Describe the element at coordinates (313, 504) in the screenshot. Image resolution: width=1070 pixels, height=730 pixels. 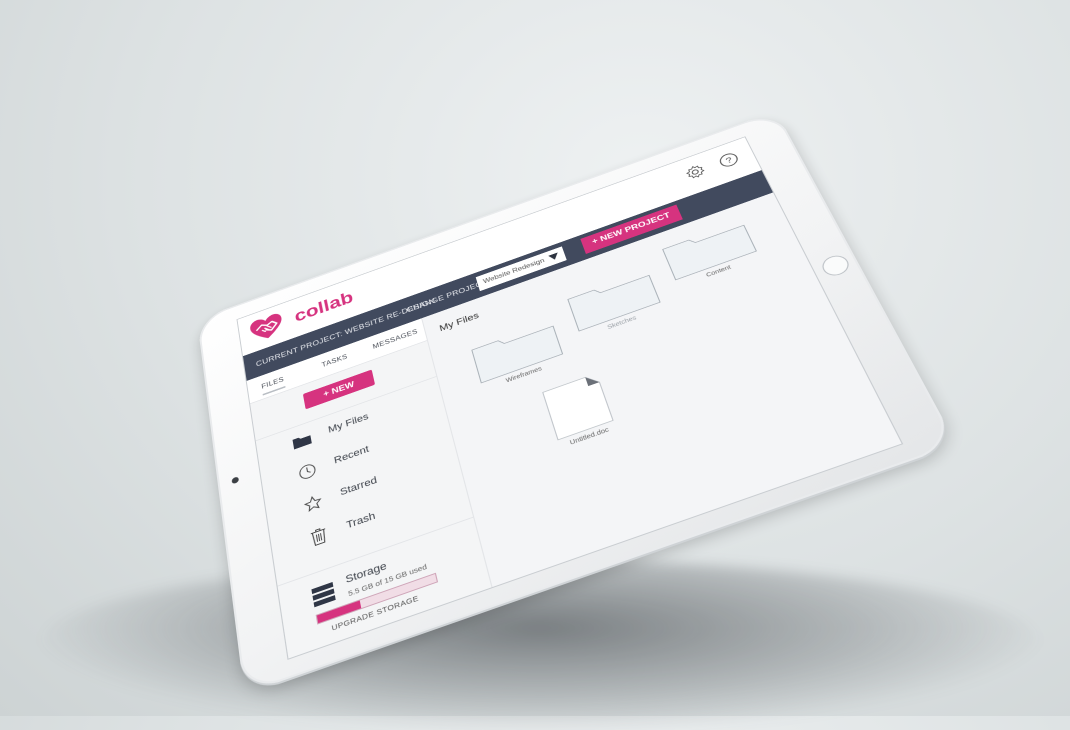
I see `star-icon` at that location.